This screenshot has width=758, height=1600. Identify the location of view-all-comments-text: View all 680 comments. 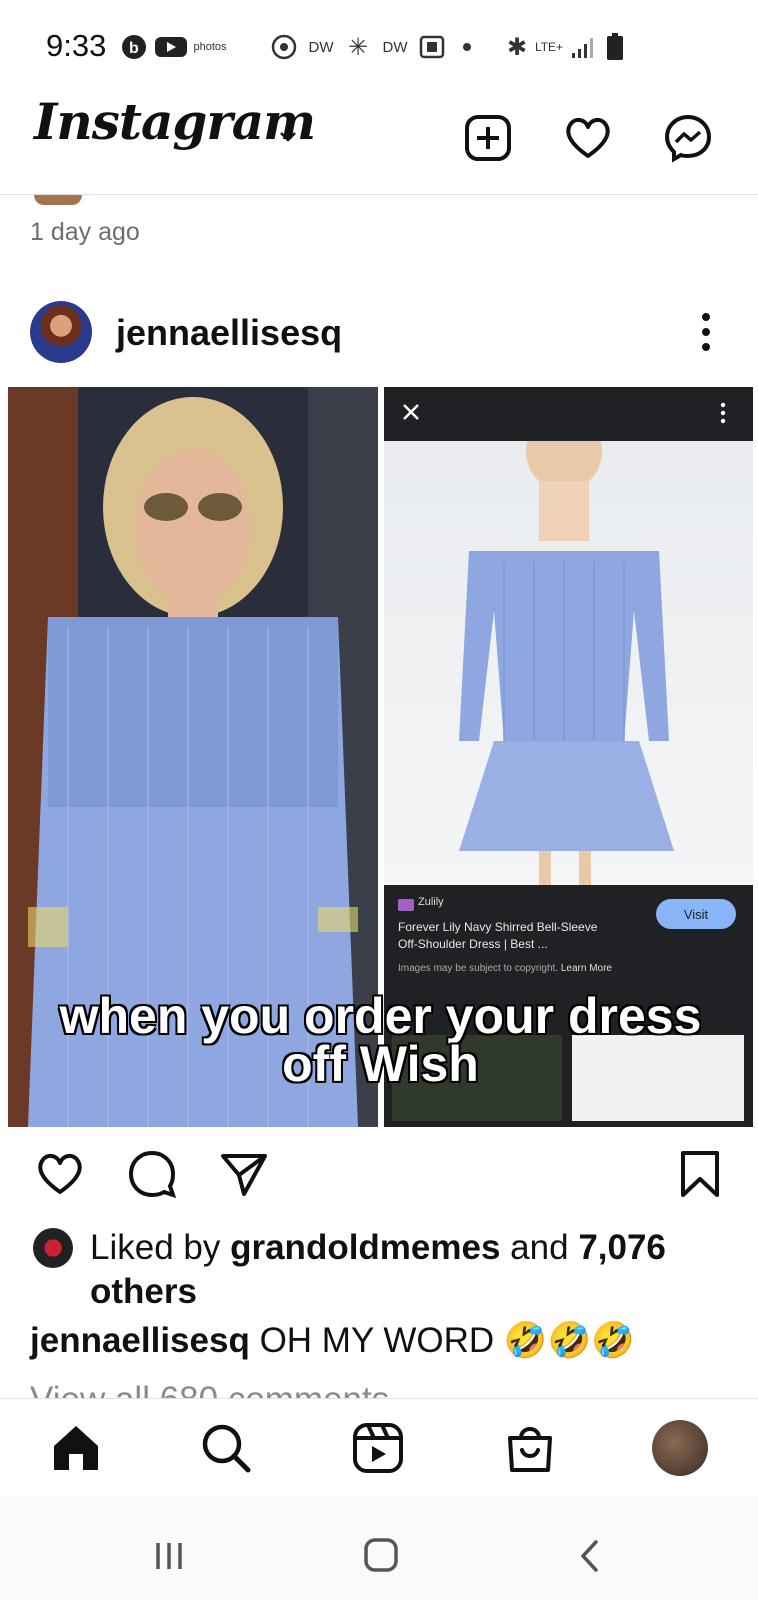
(209, 1389).